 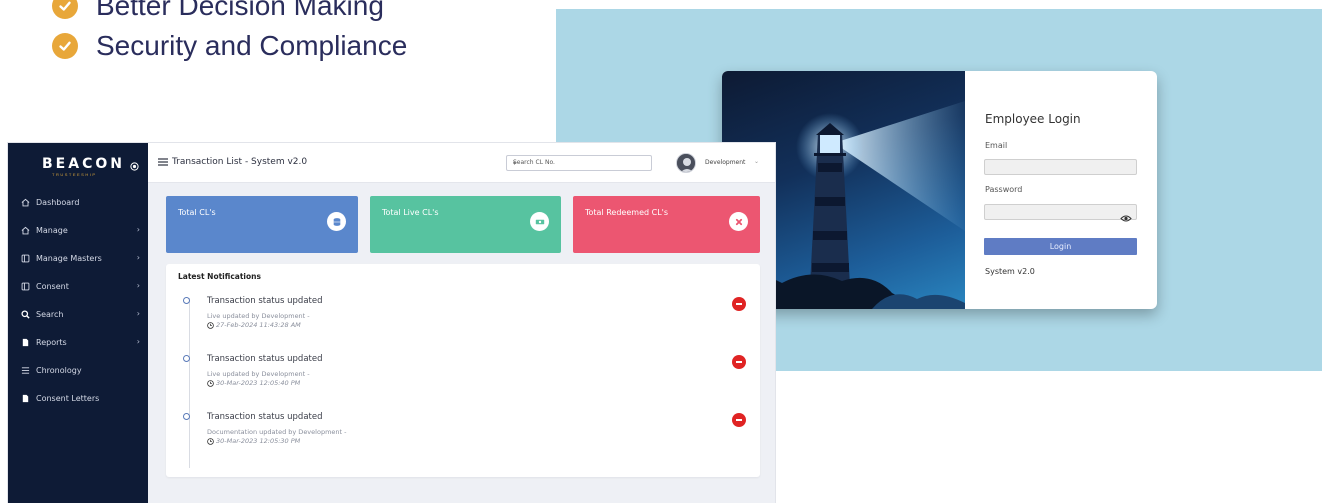 I want to click on sidebar-item-reports: Reports ›, so click(x=78, y=342).